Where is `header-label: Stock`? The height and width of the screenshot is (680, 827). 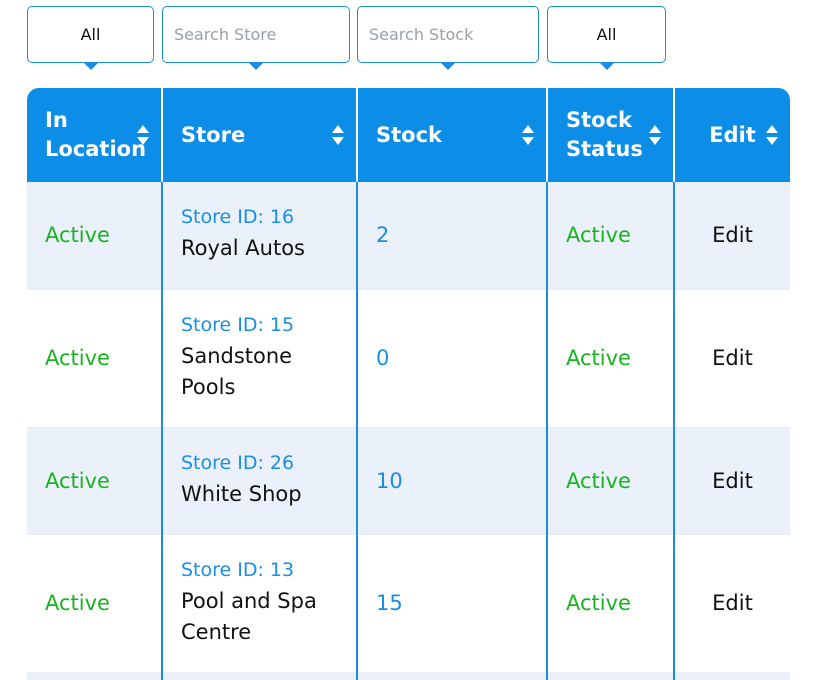 header-label: Stock is located at coordinates (409, 134).